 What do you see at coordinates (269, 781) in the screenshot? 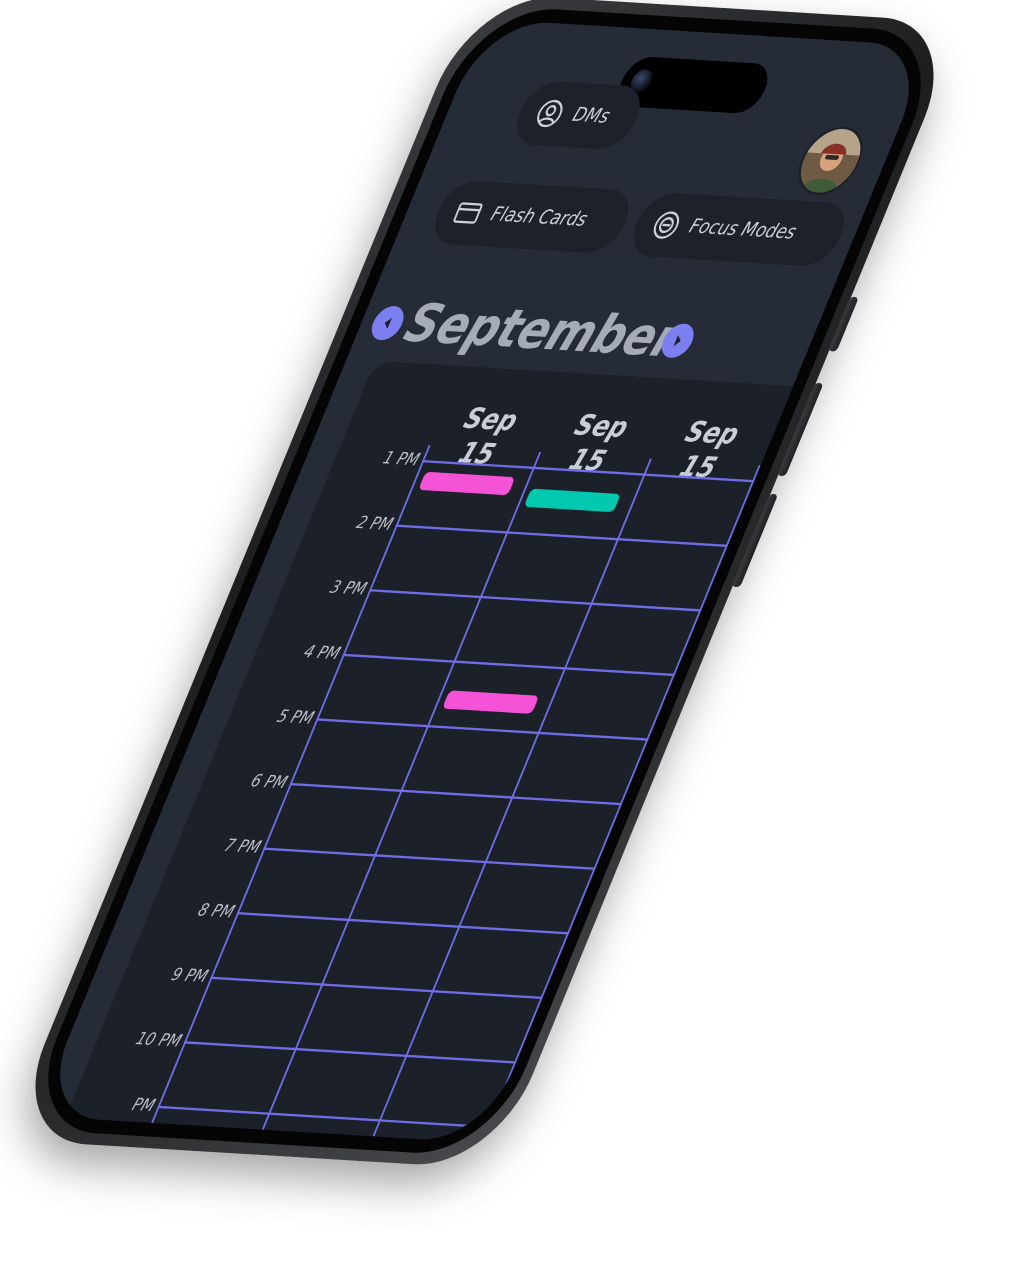
I see `hour-label: 6 PM` at bounding box center [269, 781].